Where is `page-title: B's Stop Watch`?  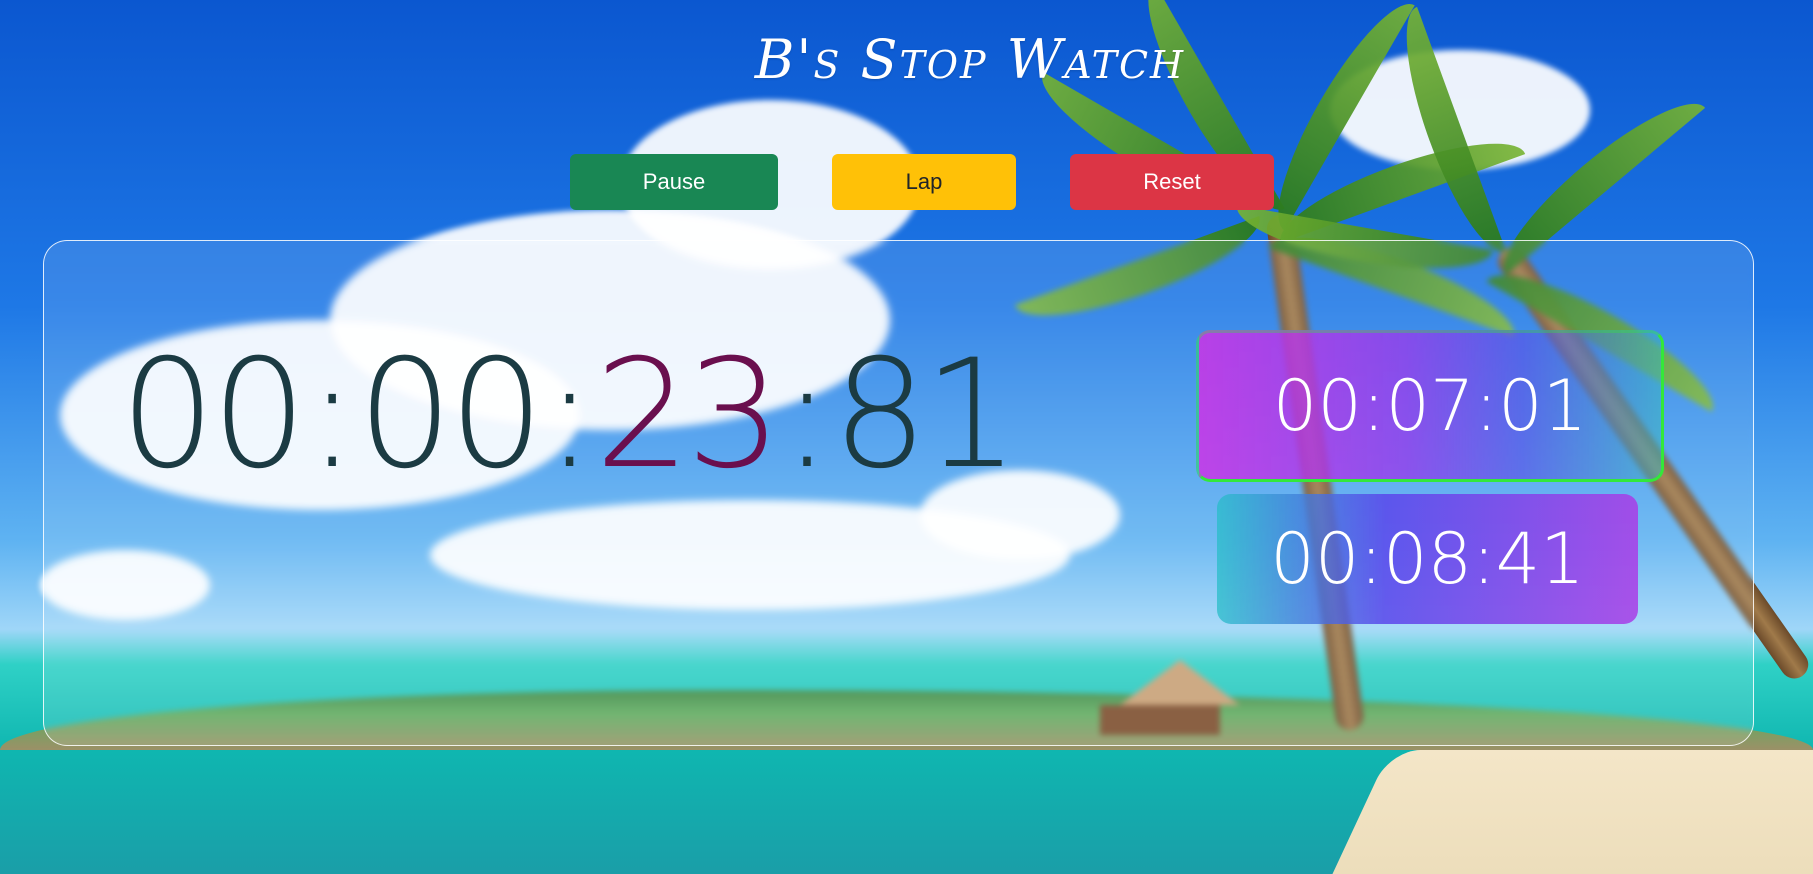
page-title: B's Stop Watch is located at coordinates (970, 59).